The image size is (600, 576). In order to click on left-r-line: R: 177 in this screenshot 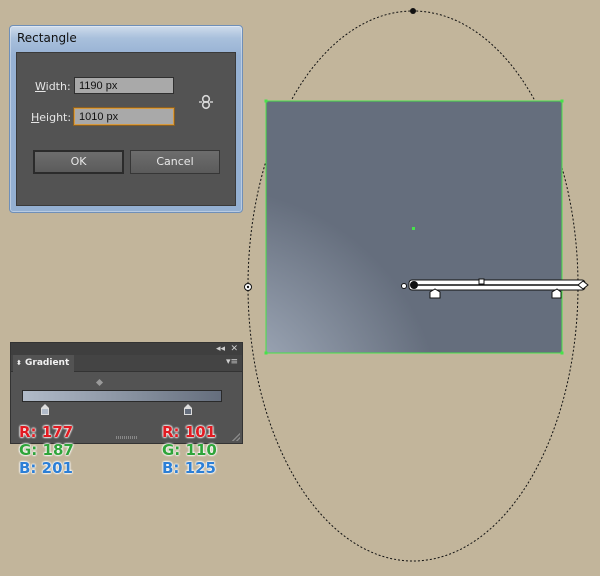, I will do `click(46, 432)`.